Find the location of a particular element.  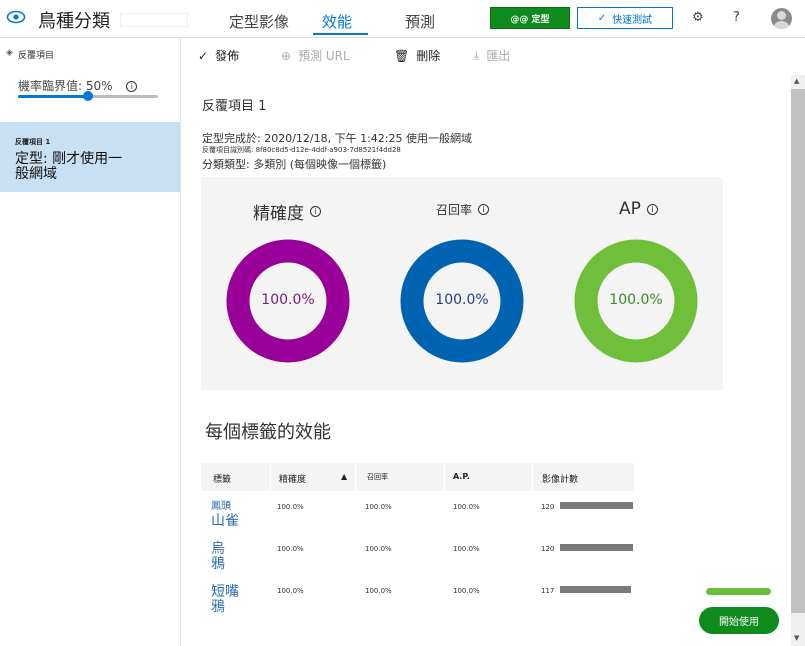

precision-label-text: 精確度 is located at coordinates (278, 214).